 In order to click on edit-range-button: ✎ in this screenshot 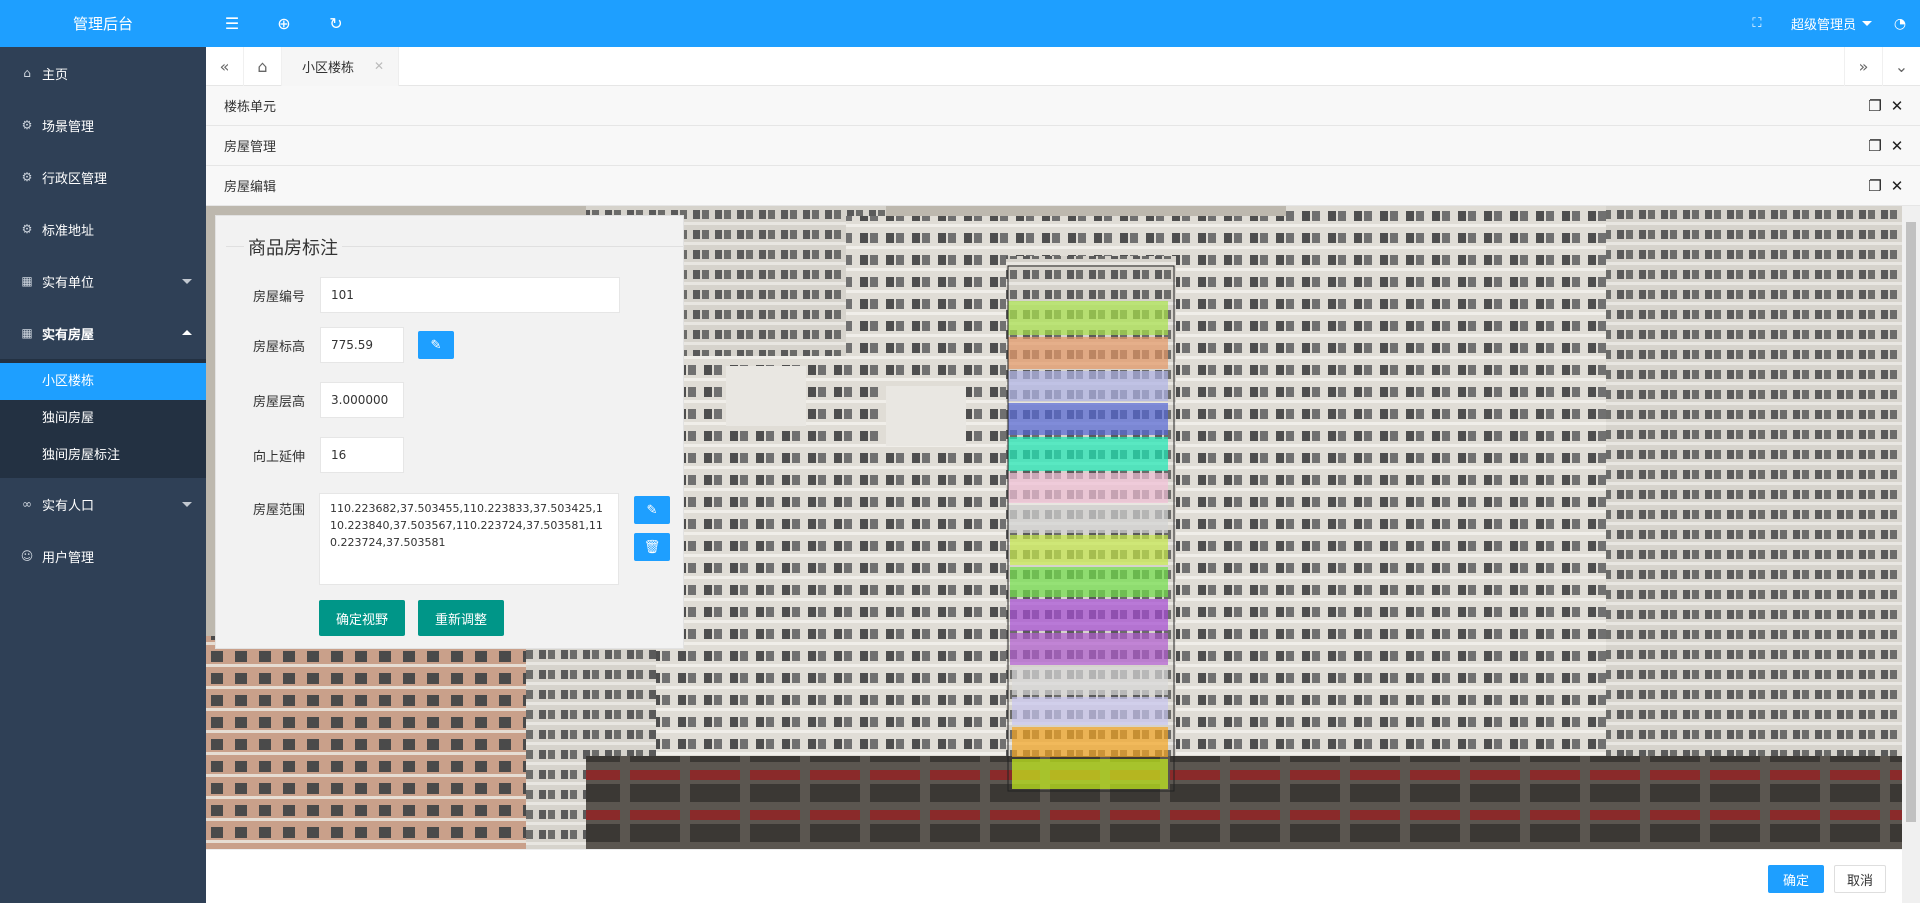, I will do `click(652, 510)`.